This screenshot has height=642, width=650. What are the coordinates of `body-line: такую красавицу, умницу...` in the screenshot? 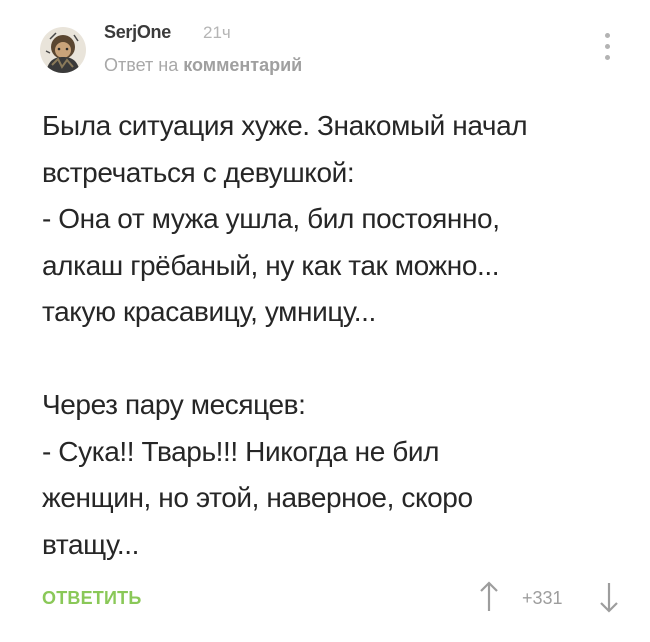 It's located at (209, 311).